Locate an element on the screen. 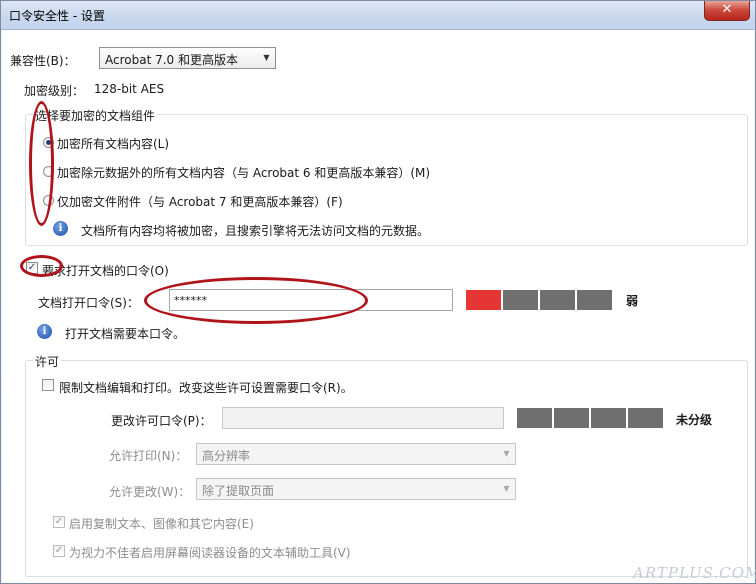  restrict-editing-label: 限制文档编辑和打印。改变这些许可设置需要口令(R)。 is located at coordinates (206, 387).